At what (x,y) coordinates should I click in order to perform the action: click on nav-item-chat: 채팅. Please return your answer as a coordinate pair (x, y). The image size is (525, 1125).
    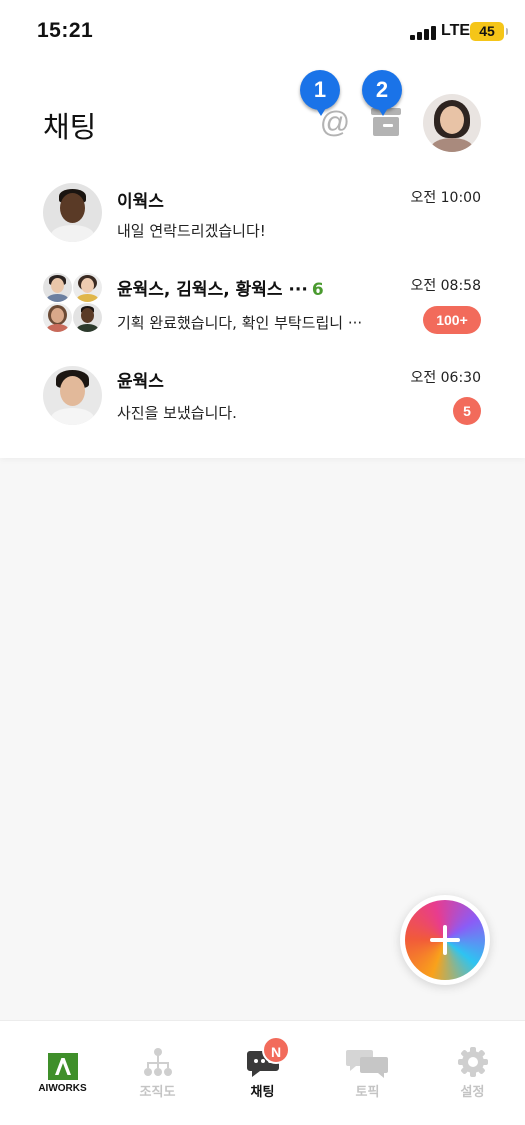
    Looking at the image, I should click on (262, 1073).